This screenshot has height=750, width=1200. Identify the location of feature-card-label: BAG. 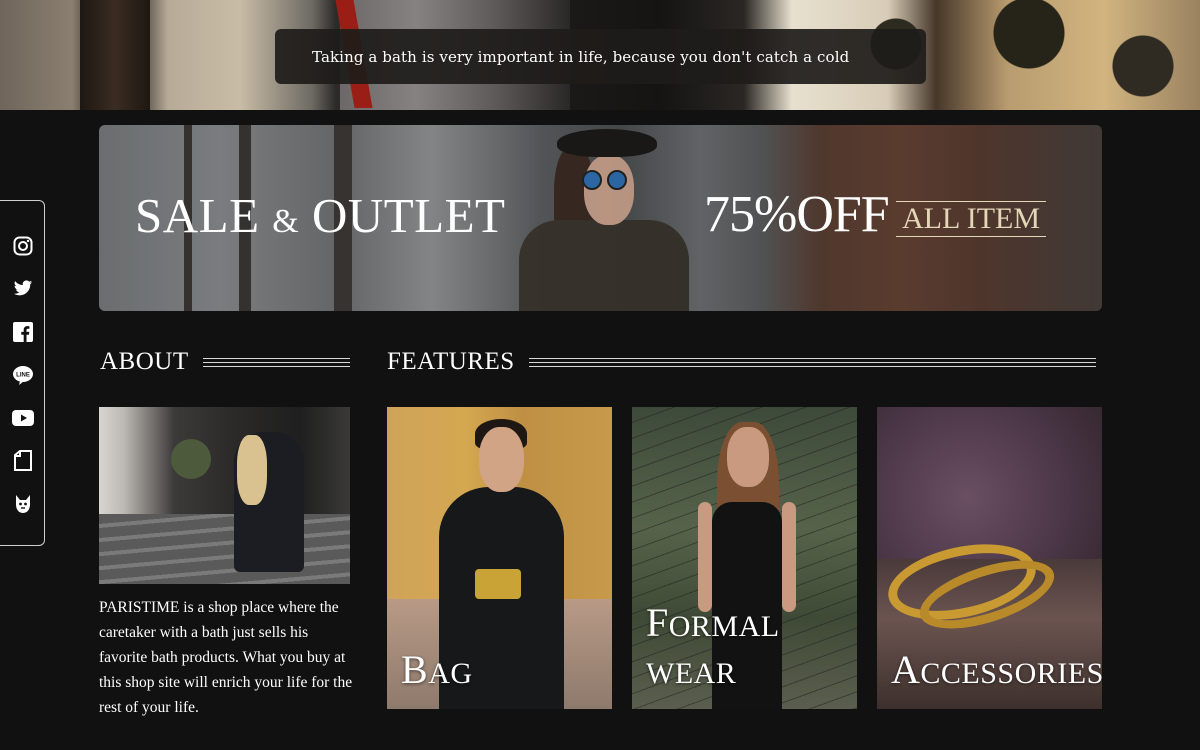
(437, 669).